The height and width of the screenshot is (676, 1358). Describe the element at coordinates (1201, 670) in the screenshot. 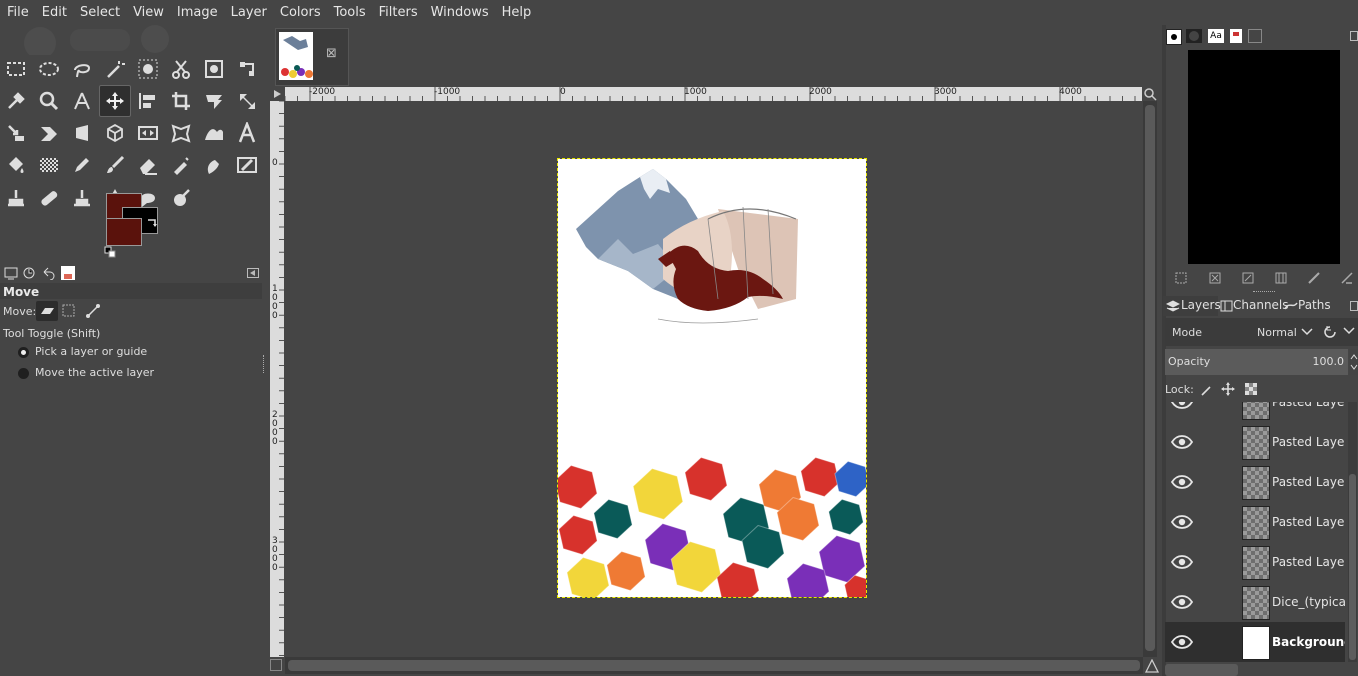

I see `layers-hscroll-thumb` at that location.